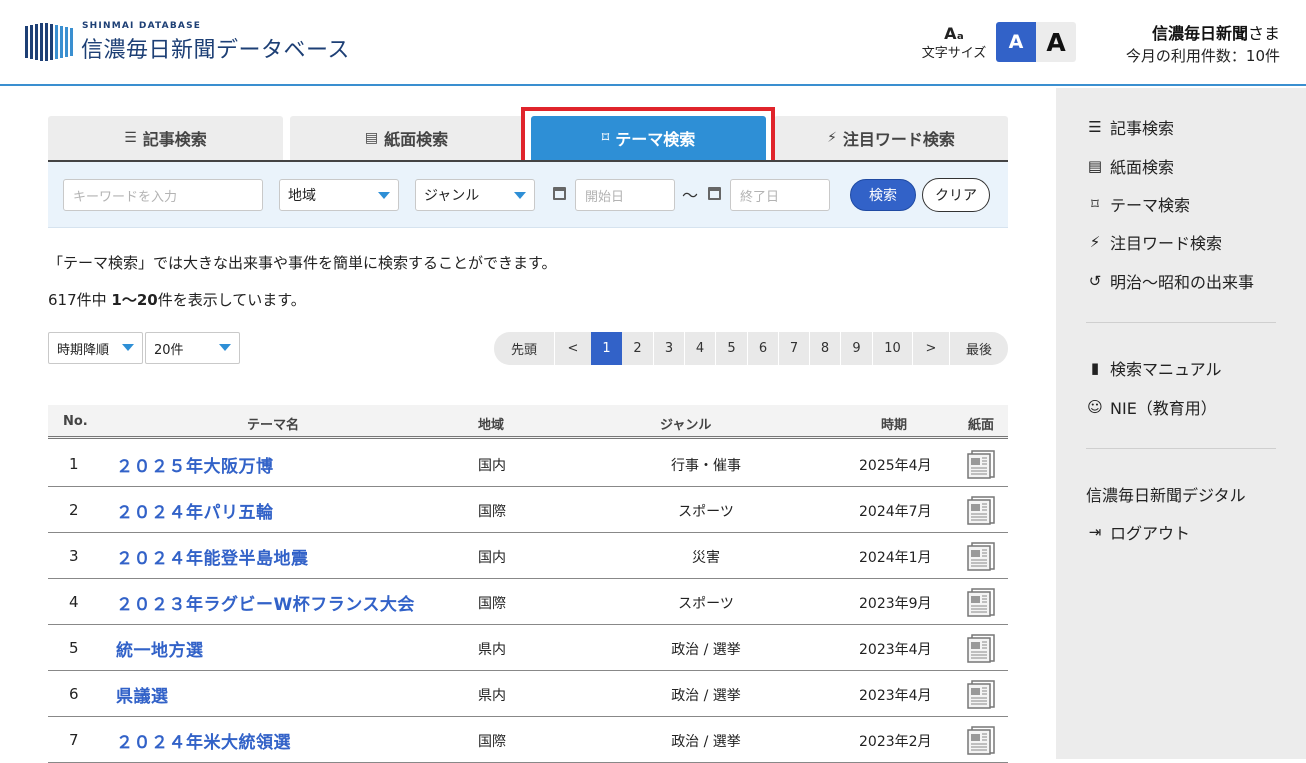 Image resolution: width=1306 pixels, height=763 pixels. I want to click on user-name: 信濃毎日新聞さま, so click(1215, 33).